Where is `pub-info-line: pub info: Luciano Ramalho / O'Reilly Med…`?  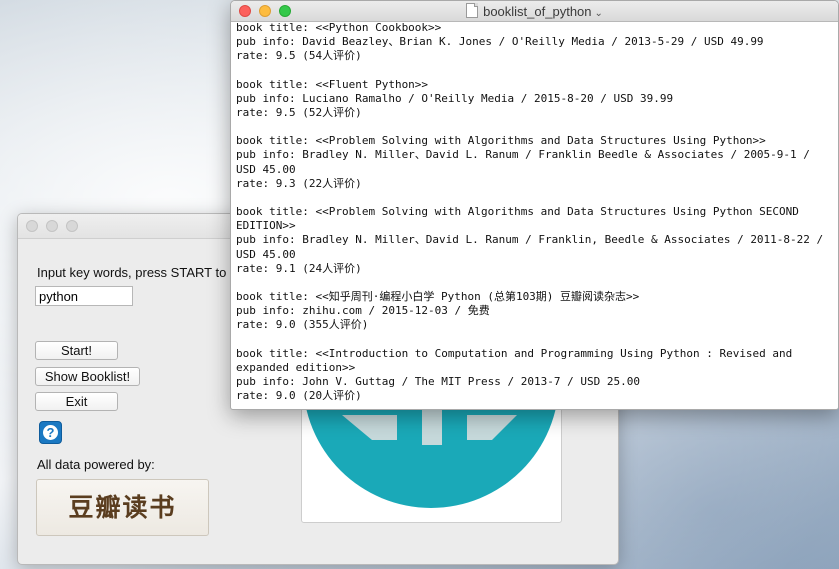 pub-info-line: pub info: Luciano Ramalho / O'Reilly Med… is located at coordinates (455, 98).